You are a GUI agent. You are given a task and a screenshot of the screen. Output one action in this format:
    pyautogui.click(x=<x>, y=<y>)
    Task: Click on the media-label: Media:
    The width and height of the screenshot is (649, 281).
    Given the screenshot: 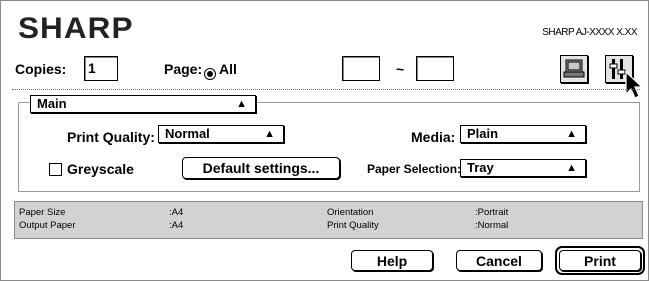 What is the action you would take?
    pyautogui.click(x=433, y=137)
    